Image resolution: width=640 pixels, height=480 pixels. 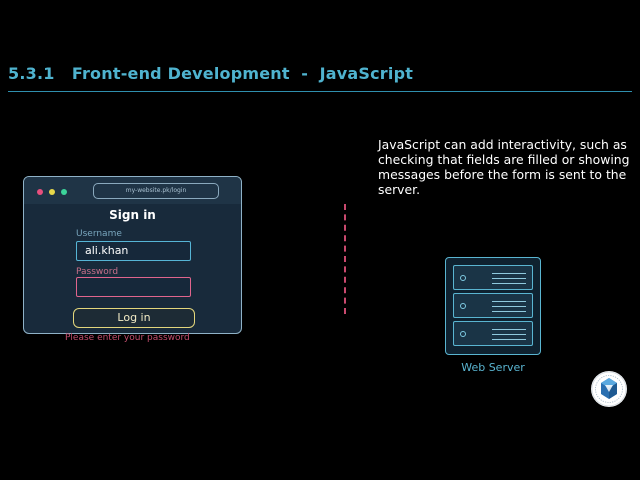 What do you see at coordinates (133, 251) in the screenshot?
I see `username-field: ali.khan` at bounding box center [133, 251].